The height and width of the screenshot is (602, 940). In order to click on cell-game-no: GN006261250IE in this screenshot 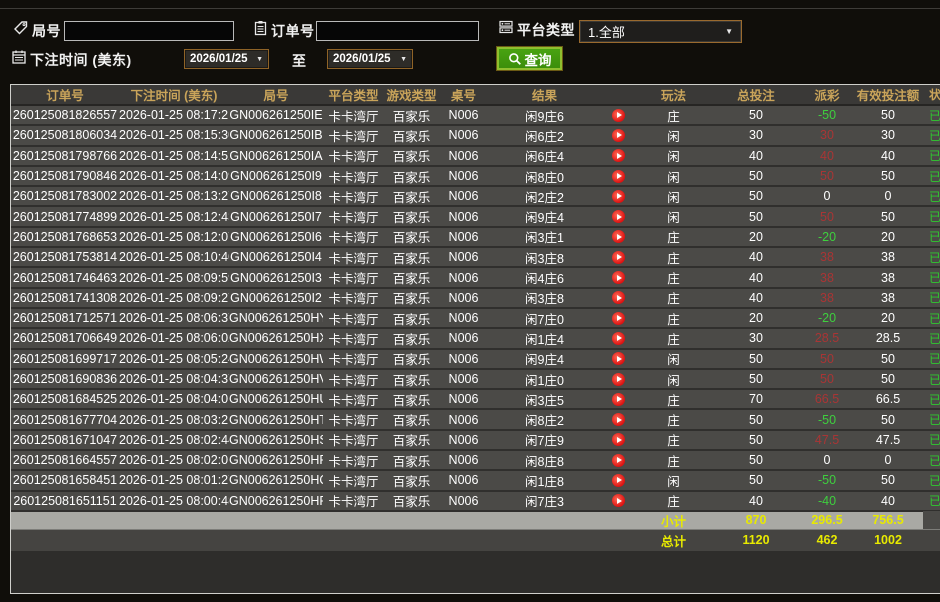, I will do `click(276, 115)`.